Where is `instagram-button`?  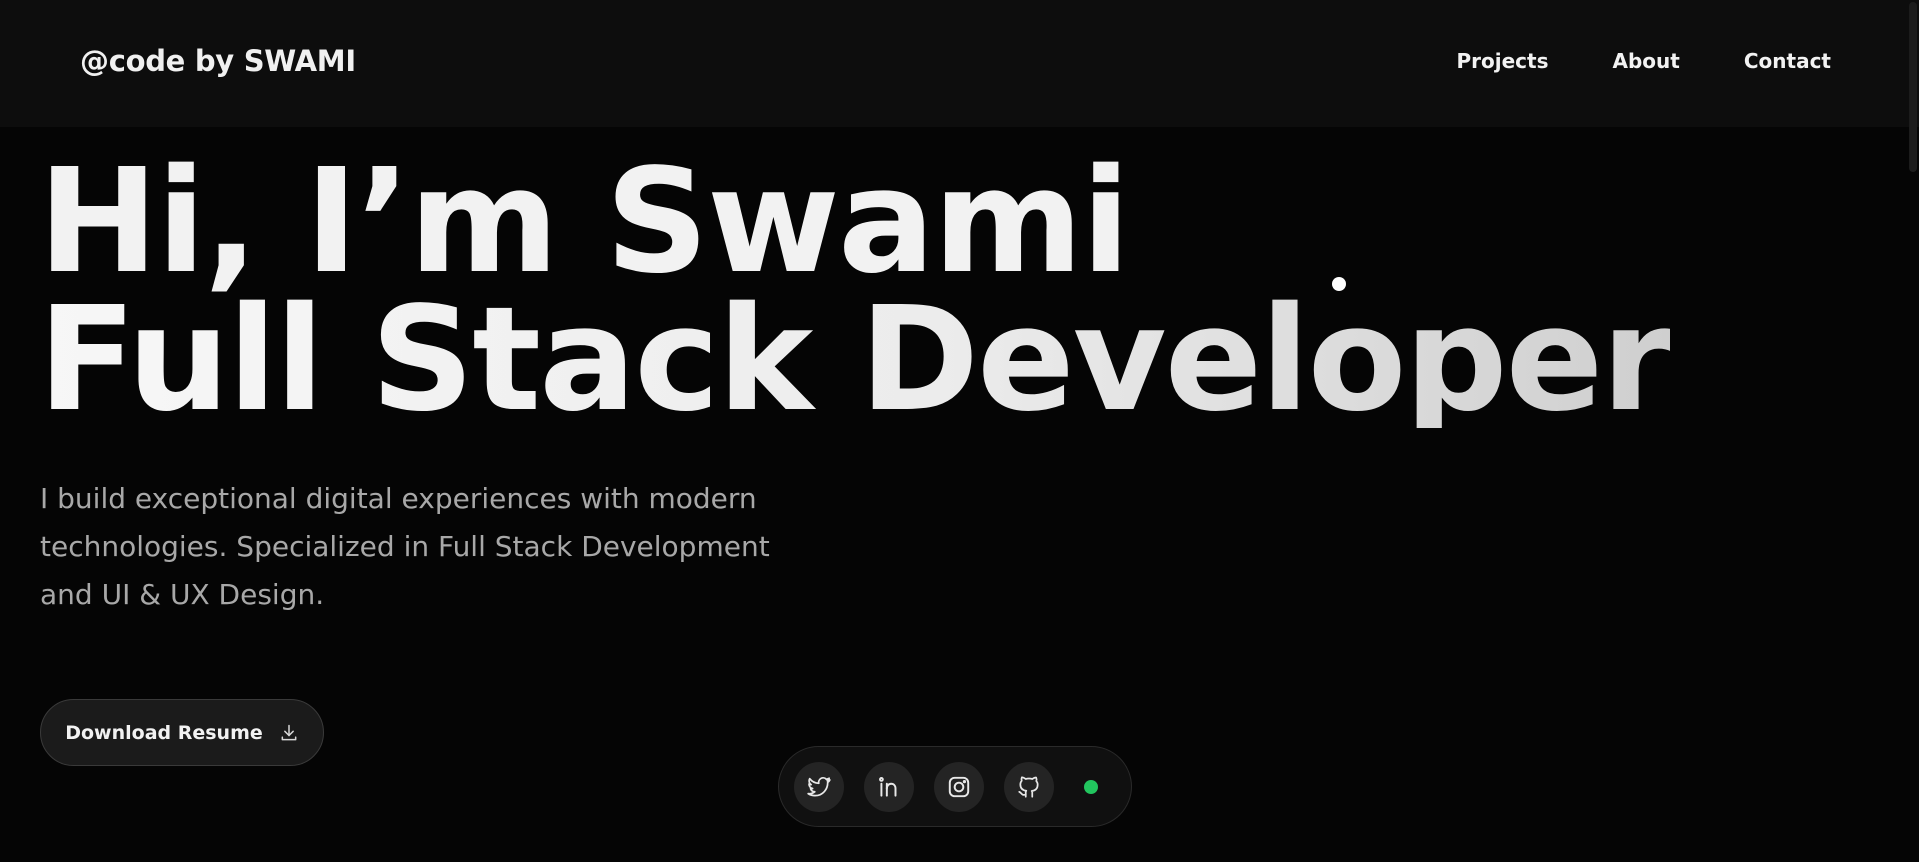
instagram-button is located at coordinates (959, 786).